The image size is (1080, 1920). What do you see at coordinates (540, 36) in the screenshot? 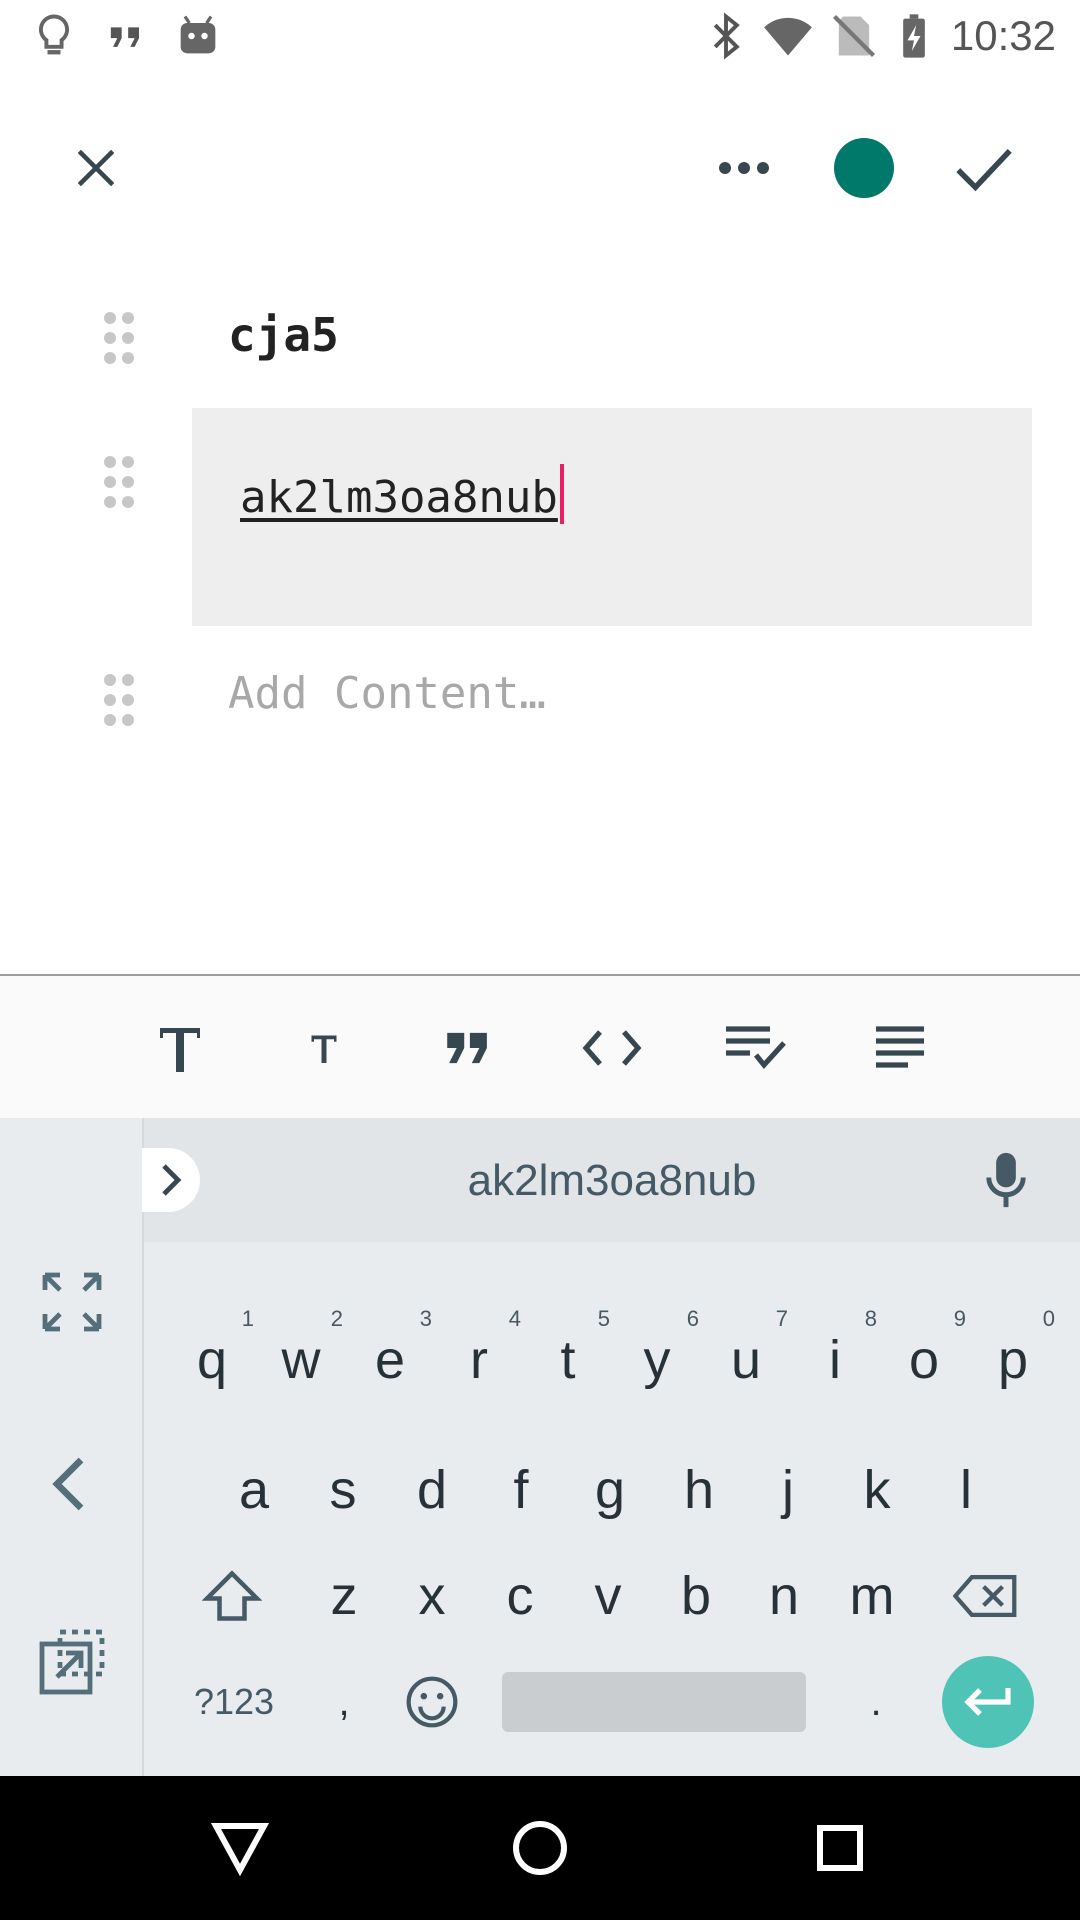
I see `status-bar: 10:32` at bounding box center [540, 36].